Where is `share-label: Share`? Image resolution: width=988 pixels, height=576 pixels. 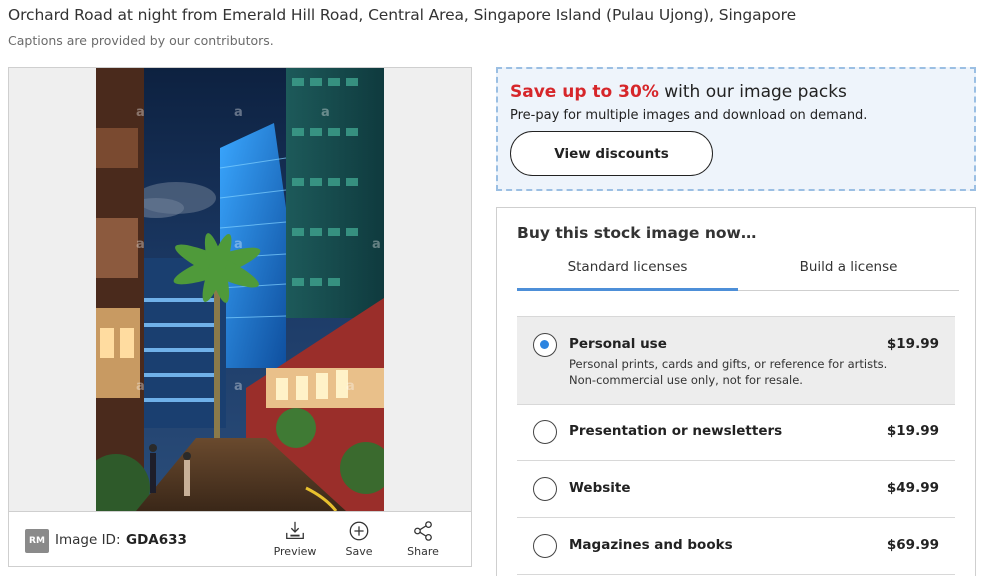 share-label: Share is located at coordinates (423, 551).